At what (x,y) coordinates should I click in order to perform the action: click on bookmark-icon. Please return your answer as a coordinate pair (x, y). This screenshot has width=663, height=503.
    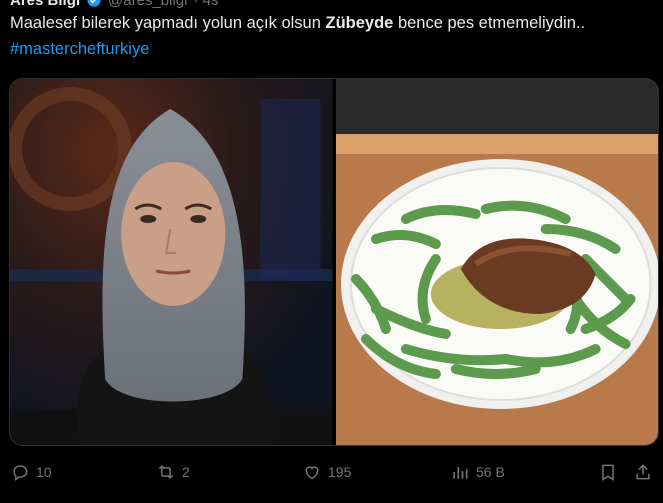
    Looking at the image, I should click on (608, 472).